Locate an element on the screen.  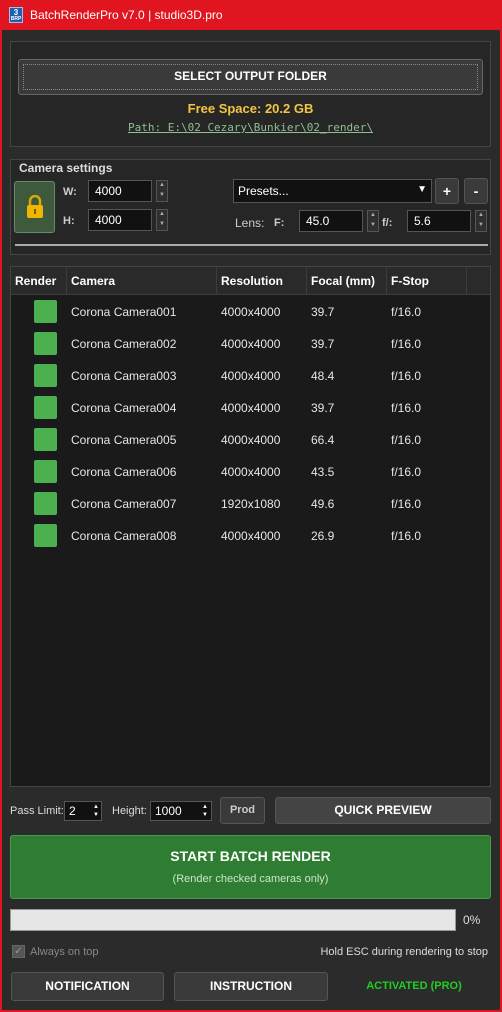
preview-height-label: Height: is located at coordinates (129, 811).